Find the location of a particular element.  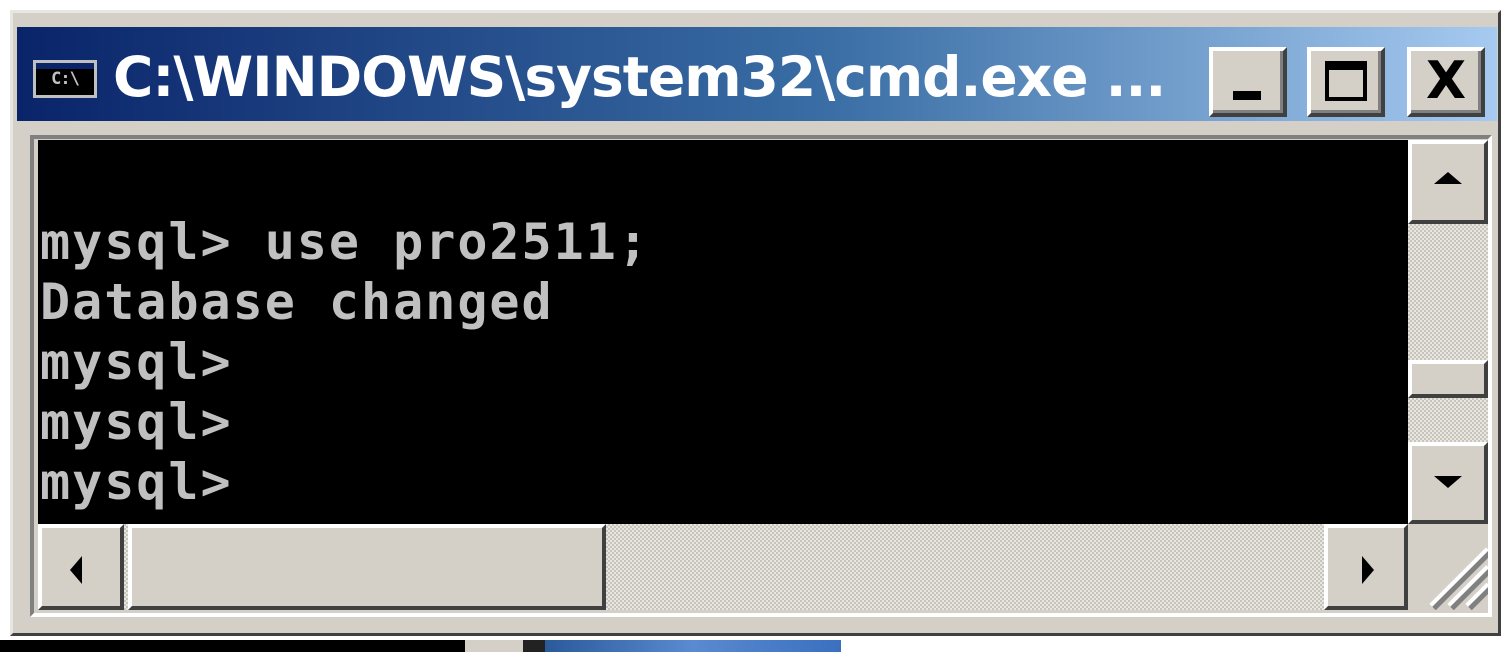

scroll-right-button is located at coordinates (1366, 567).